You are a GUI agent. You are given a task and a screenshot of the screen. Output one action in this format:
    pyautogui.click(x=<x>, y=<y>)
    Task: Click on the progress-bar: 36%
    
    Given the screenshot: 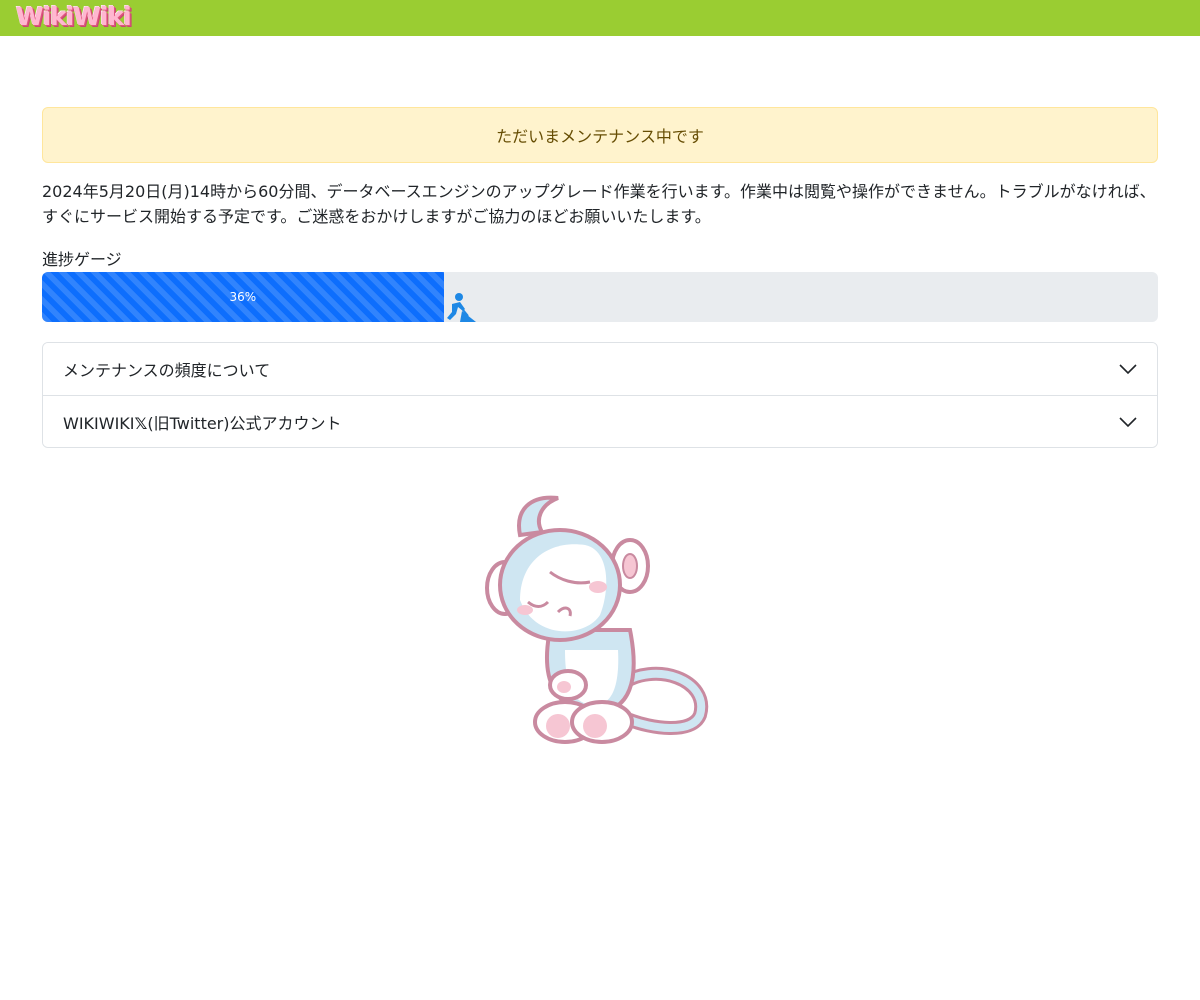 What is the action you would take?
    pyautogui.click(x=243, y=297)
    